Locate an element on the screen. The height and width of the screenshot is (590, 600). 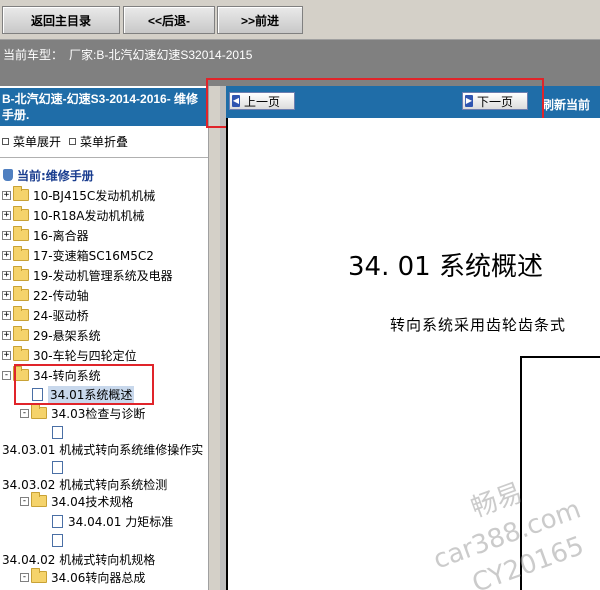
document-heading: 34. 01 系统概述 is located at coordinates (445, 267).